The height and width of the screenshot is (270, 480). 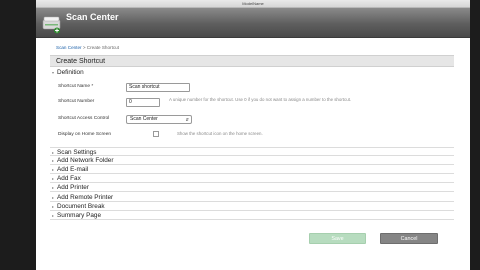 I want to click on shortcut-number-input: 0, so click(x=143, y=102).